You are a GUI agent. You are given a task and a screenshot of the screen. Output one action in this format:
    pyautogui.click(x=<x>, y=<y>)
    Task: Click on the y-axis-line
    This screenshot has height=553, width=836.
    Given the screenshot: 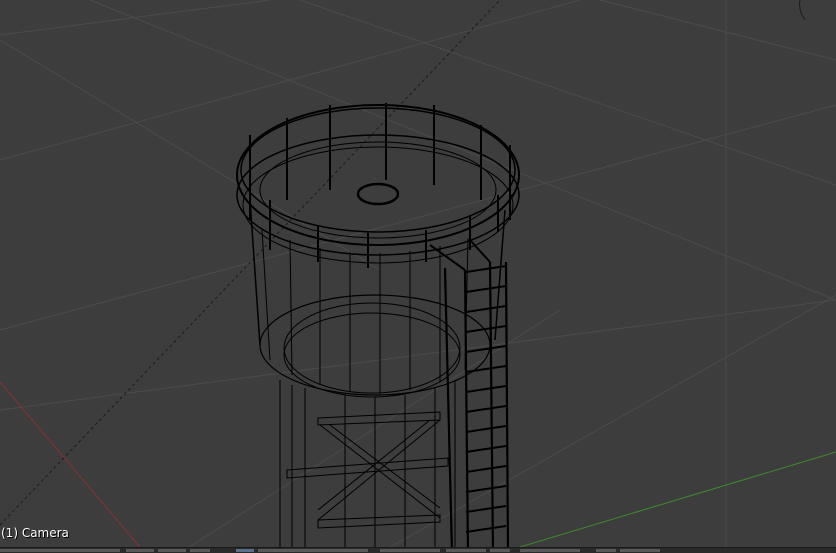 What is the action you would take?
    pyautogui.click(x=667, y=502)
    